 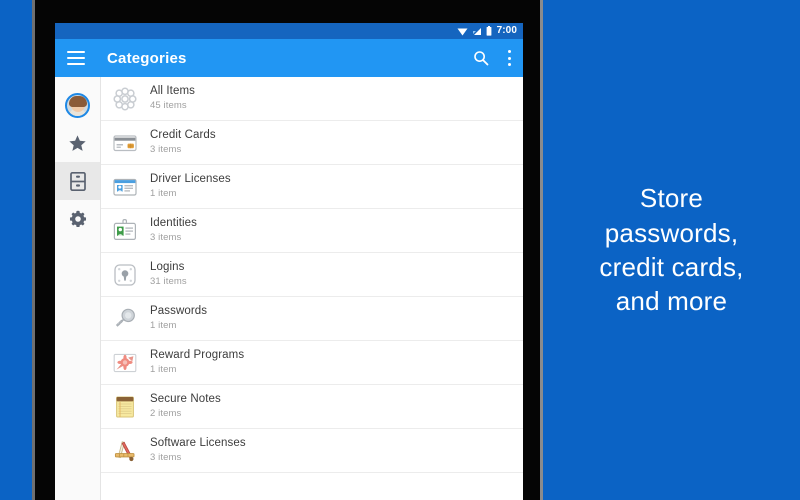 I want to click on list-item-title: Passwords, so click(x=179, y=311).